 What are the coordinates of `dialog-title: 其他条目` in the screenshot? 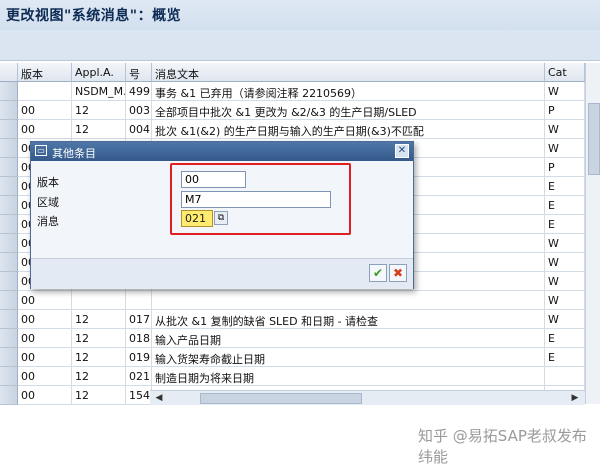 It's located at (74, 153).